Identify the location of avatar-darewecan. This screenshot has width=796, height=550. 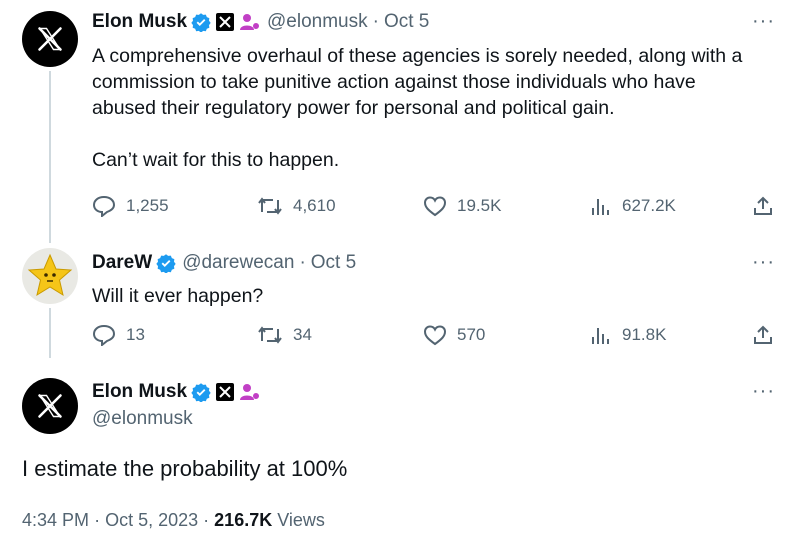
(50, 276).